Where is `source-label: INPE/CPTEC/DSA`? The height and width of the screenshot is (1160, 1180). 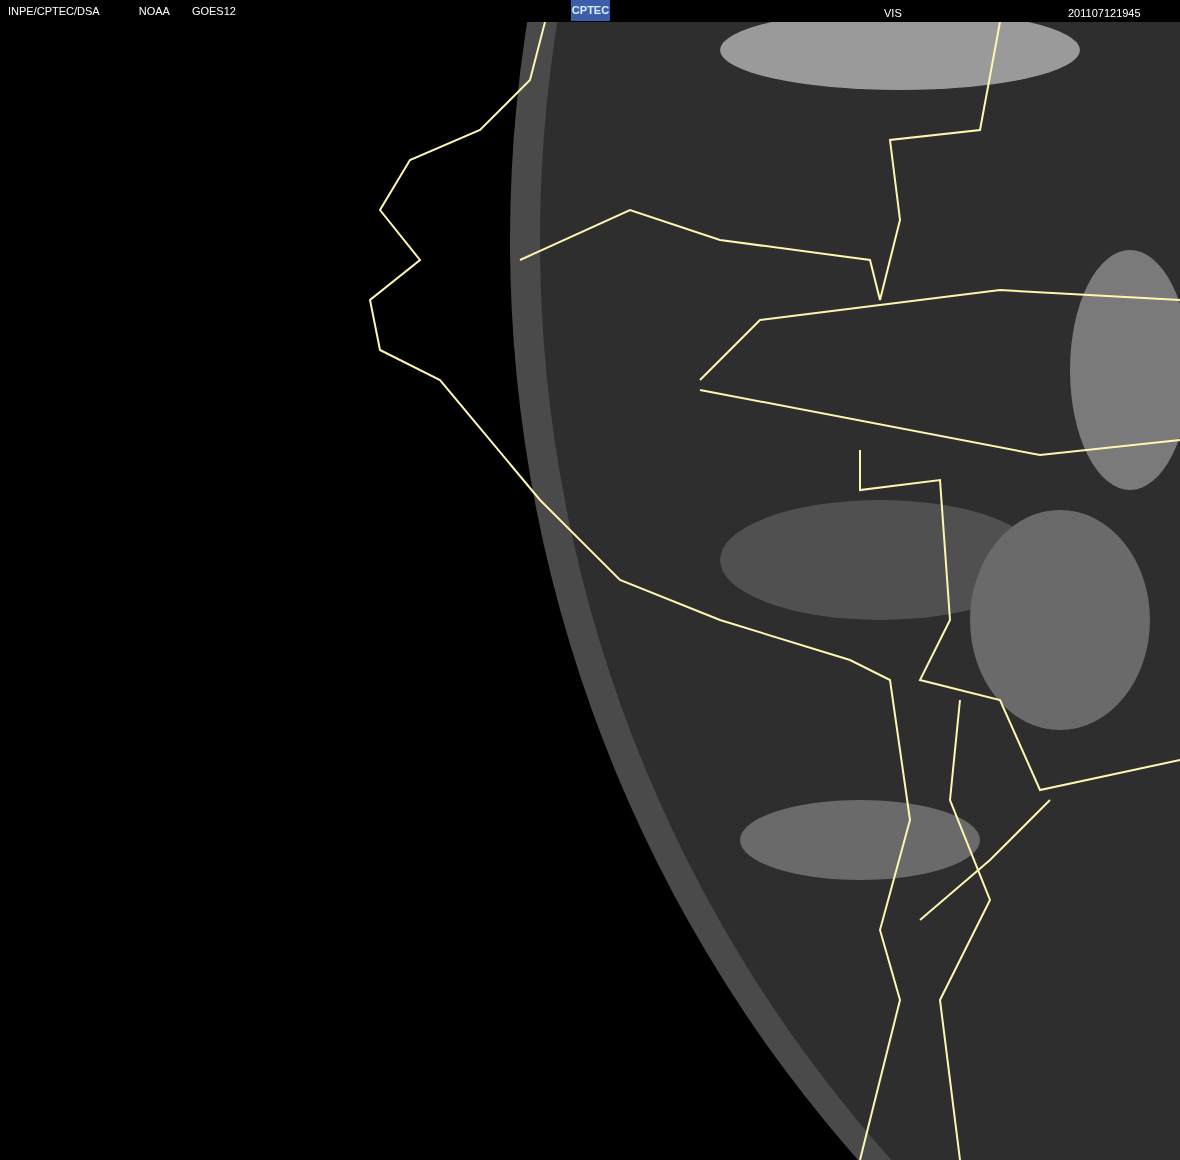
source-label: INPE/CPTEC/DSA is located at coordinates (54, 11).